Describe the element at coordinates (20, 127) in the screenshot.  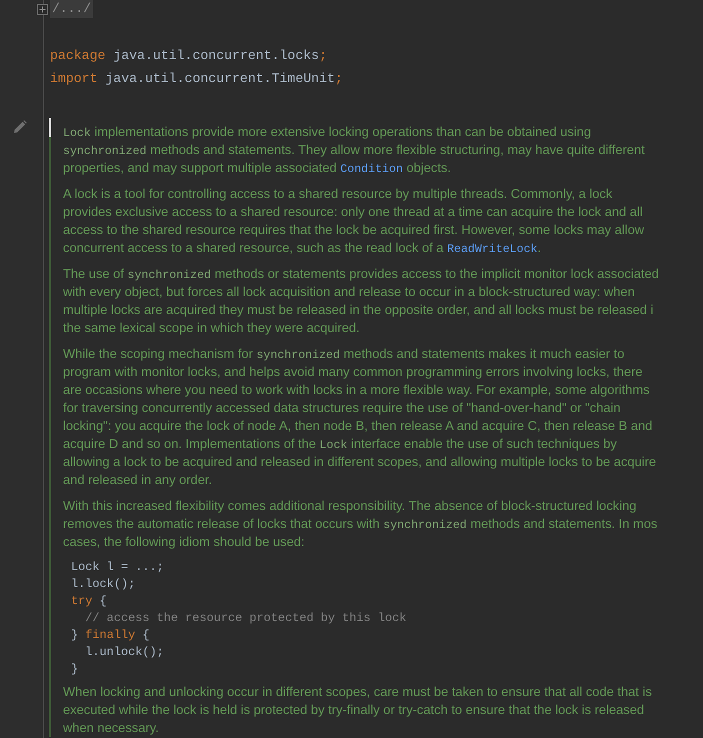
I see `pencil-icon` at that location.